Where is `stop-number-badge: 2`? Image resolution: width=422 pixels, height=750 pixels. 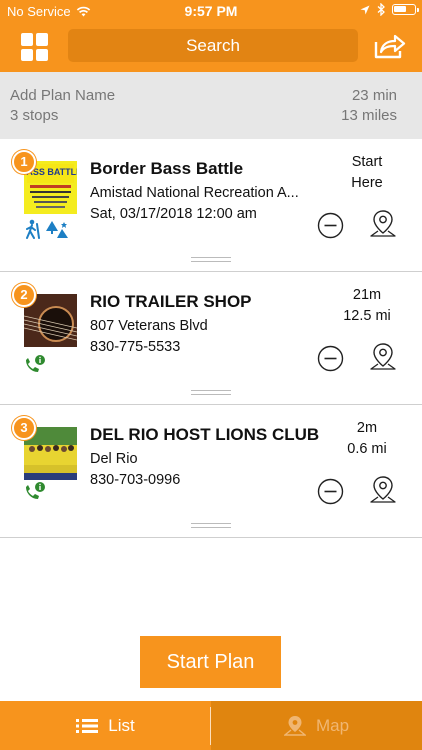 stop-number-badge: 2 is located at coordinates (24, 295).